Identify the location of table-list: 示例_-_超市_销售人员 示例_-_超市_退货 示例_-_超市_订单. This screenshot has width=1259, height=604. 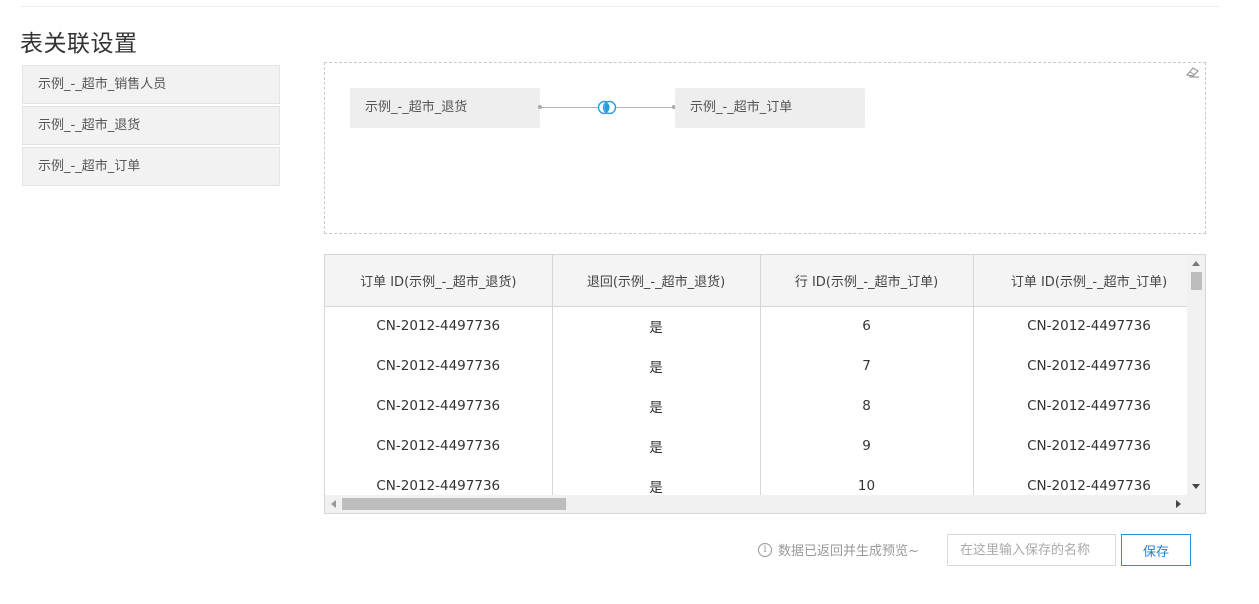
(151, 126).